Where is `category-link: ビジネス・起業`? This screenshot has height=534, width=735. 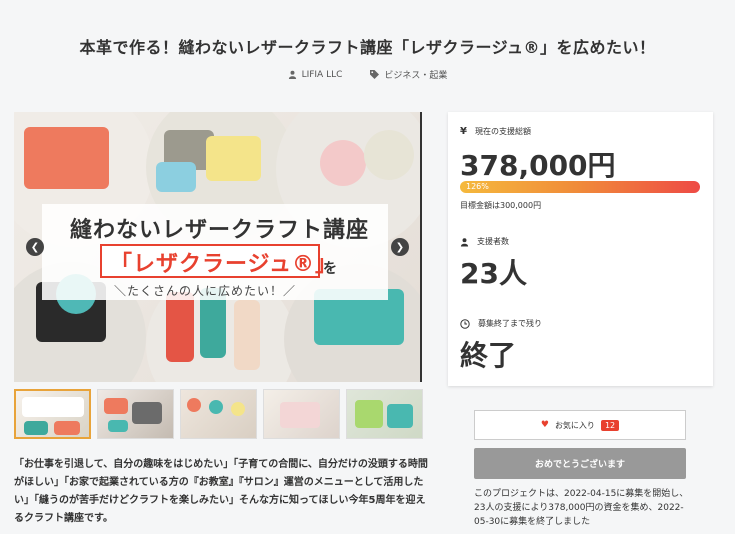
category-link: ビジネス・起業 is located at coordinates (408, 74).